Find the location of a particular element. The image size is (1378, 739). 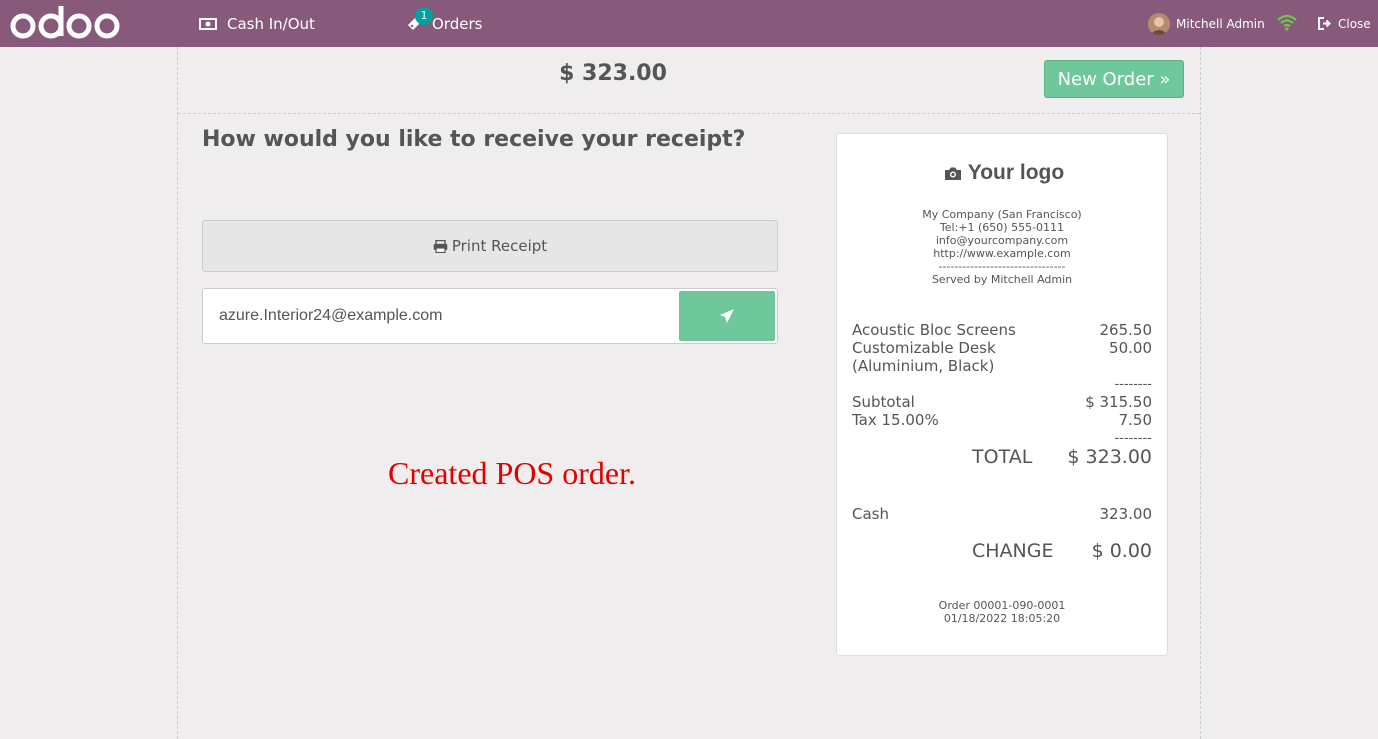

camera-icon is located at coordinates (952, 173).